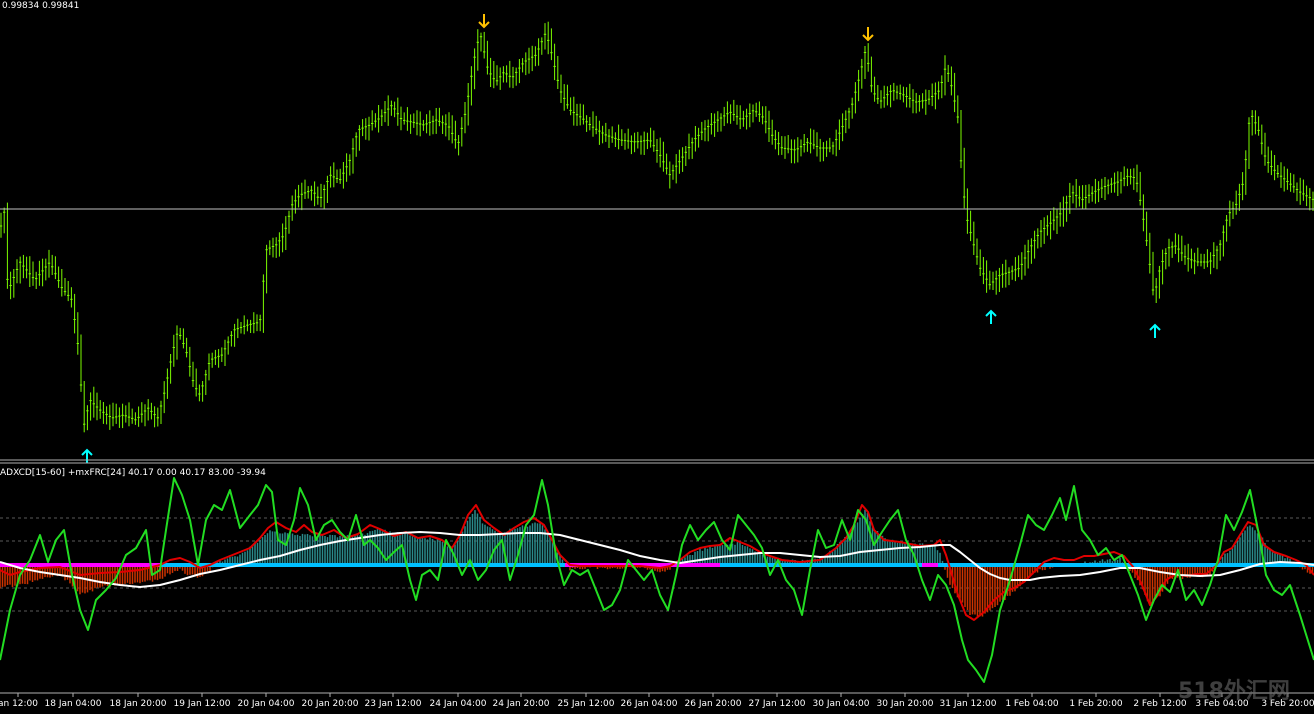  I want to click on time-tick-label: 1 Feb 20:00, so click(1096, 704).